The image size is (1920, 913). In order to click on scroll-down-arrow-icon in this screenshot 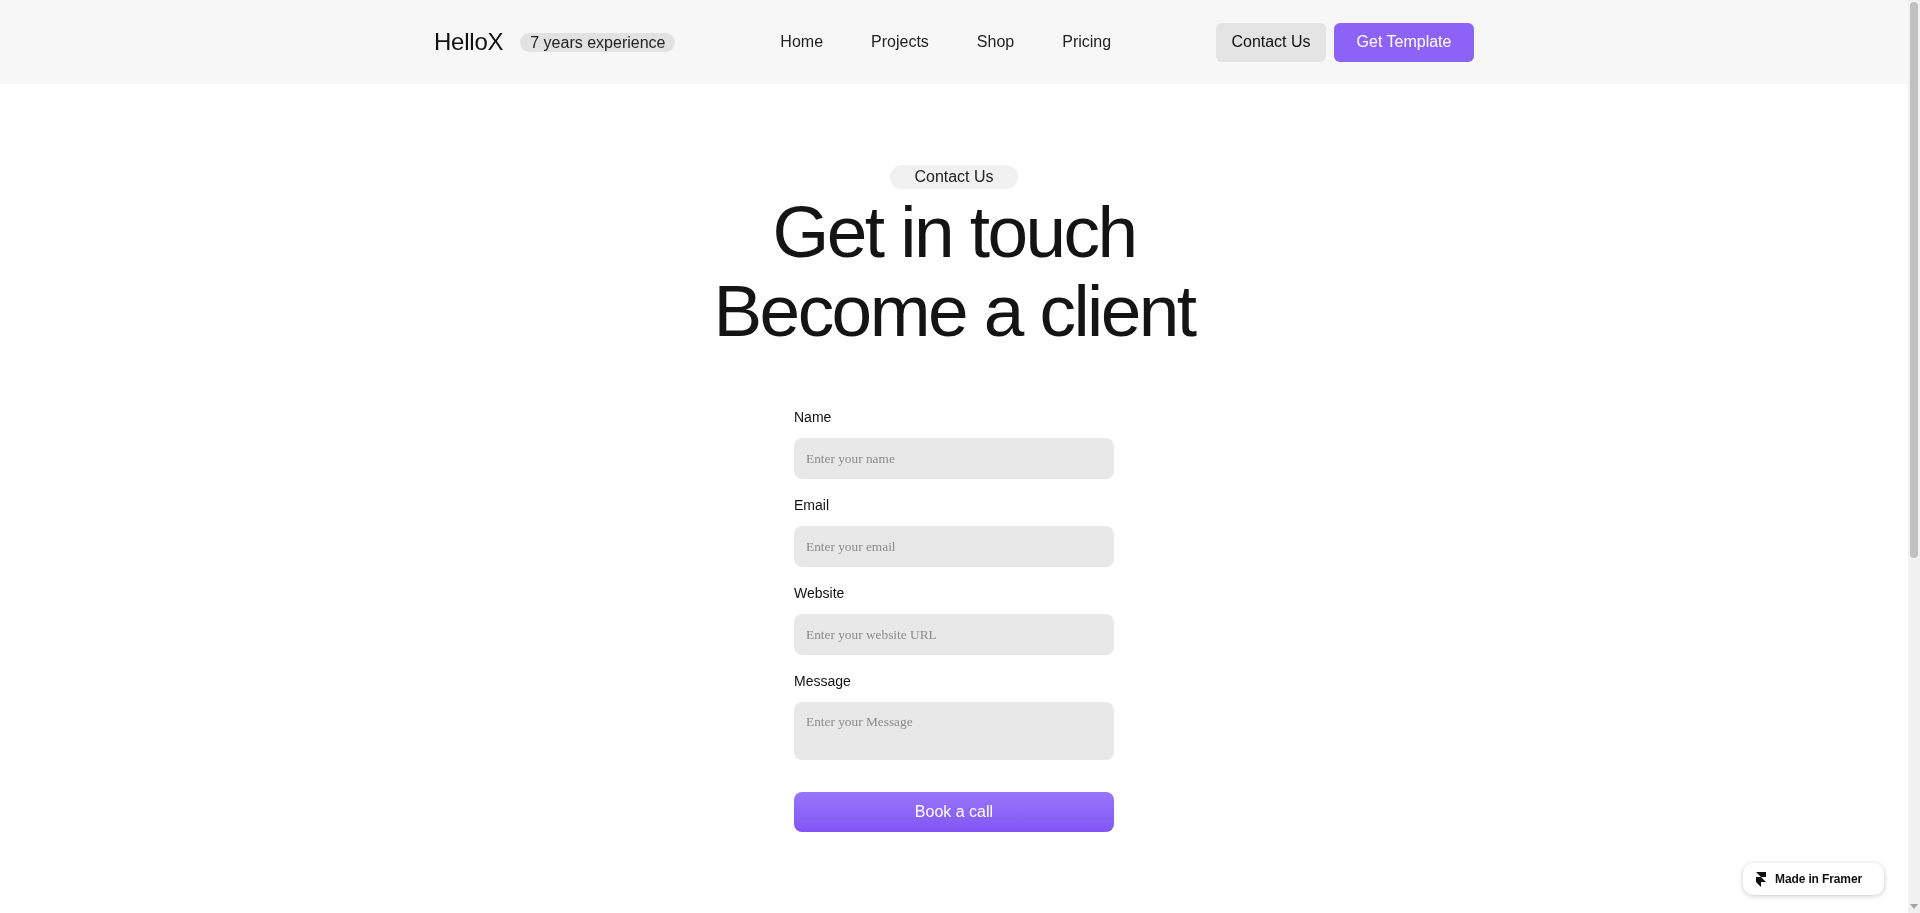, I will do `click(1914, 906)`.